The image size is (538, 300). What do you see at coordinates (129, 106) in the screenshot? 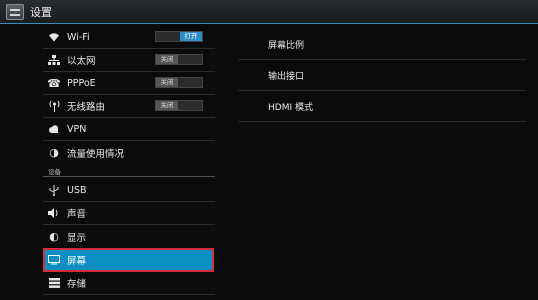
I see `sidebar-item-hotspot: 无线路由 关闭` at bounding box center [129, 106].